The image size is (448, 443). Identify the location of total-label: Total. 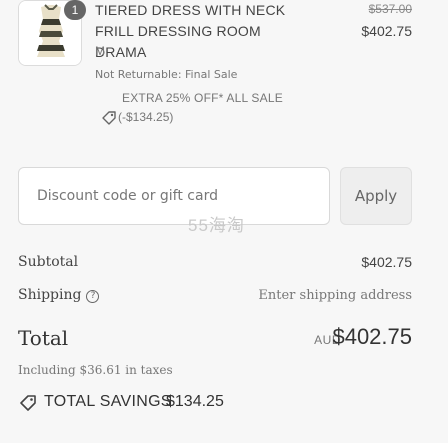
(43, 338).